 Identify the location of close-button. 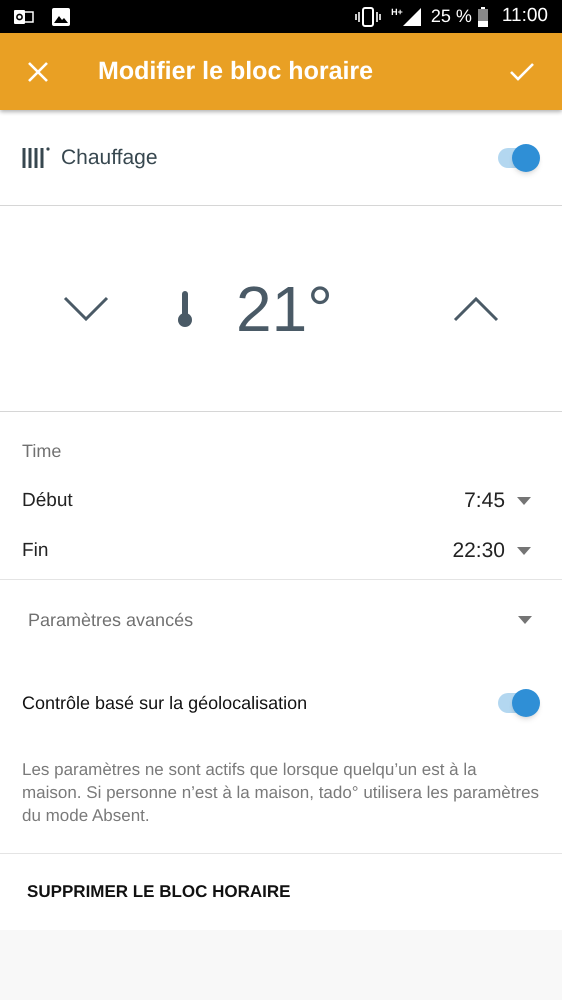
(38, 72).